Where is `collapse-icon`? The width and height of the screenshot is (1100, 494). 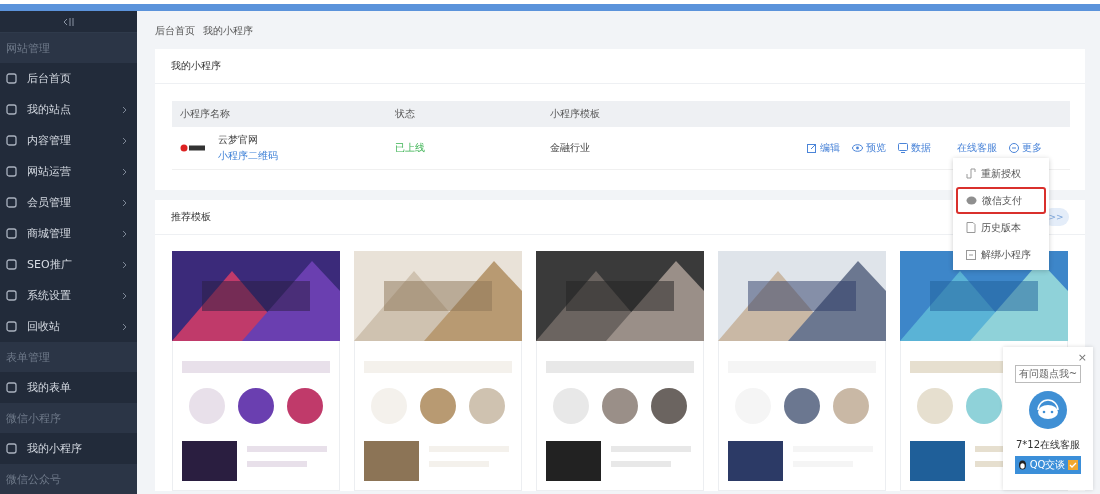 collapse-icon is located at coordinates (68, 21).